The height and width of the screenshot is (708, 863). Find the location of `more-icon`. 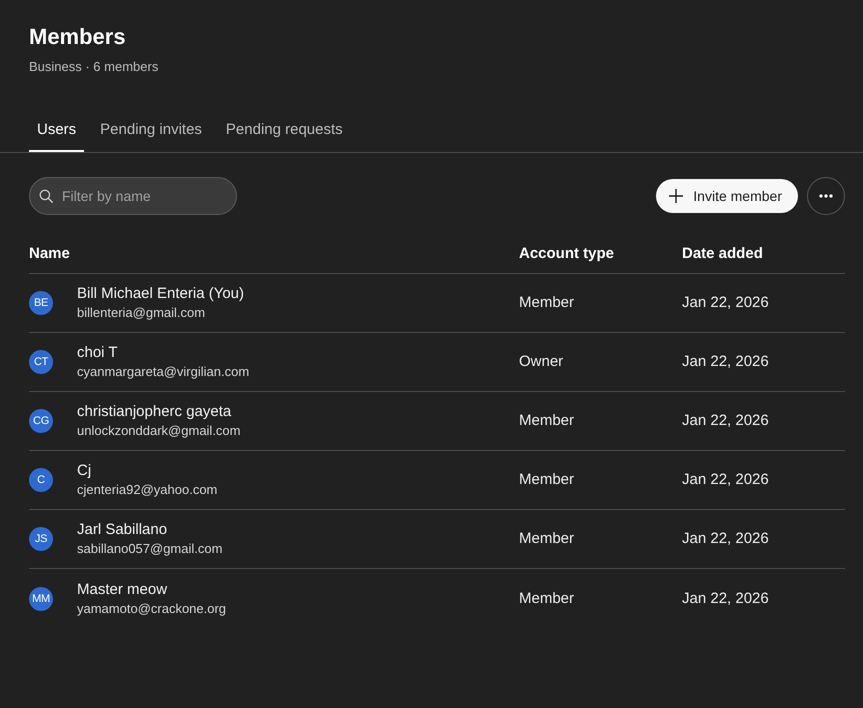

more-icon is located at coordinates (826, 196).